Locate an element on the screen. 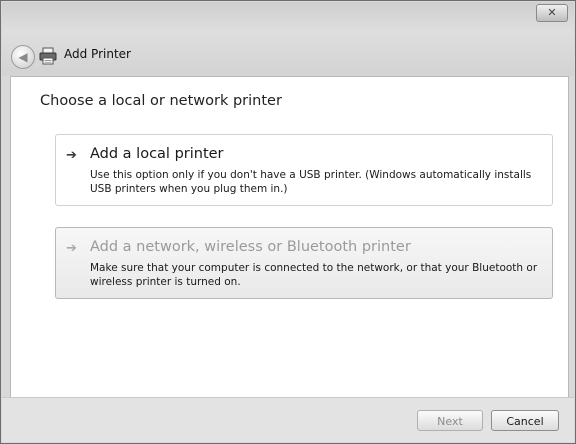 This screenshot has width=576, height=444. close-icon: ✕ is located at coordinates (552, 12).